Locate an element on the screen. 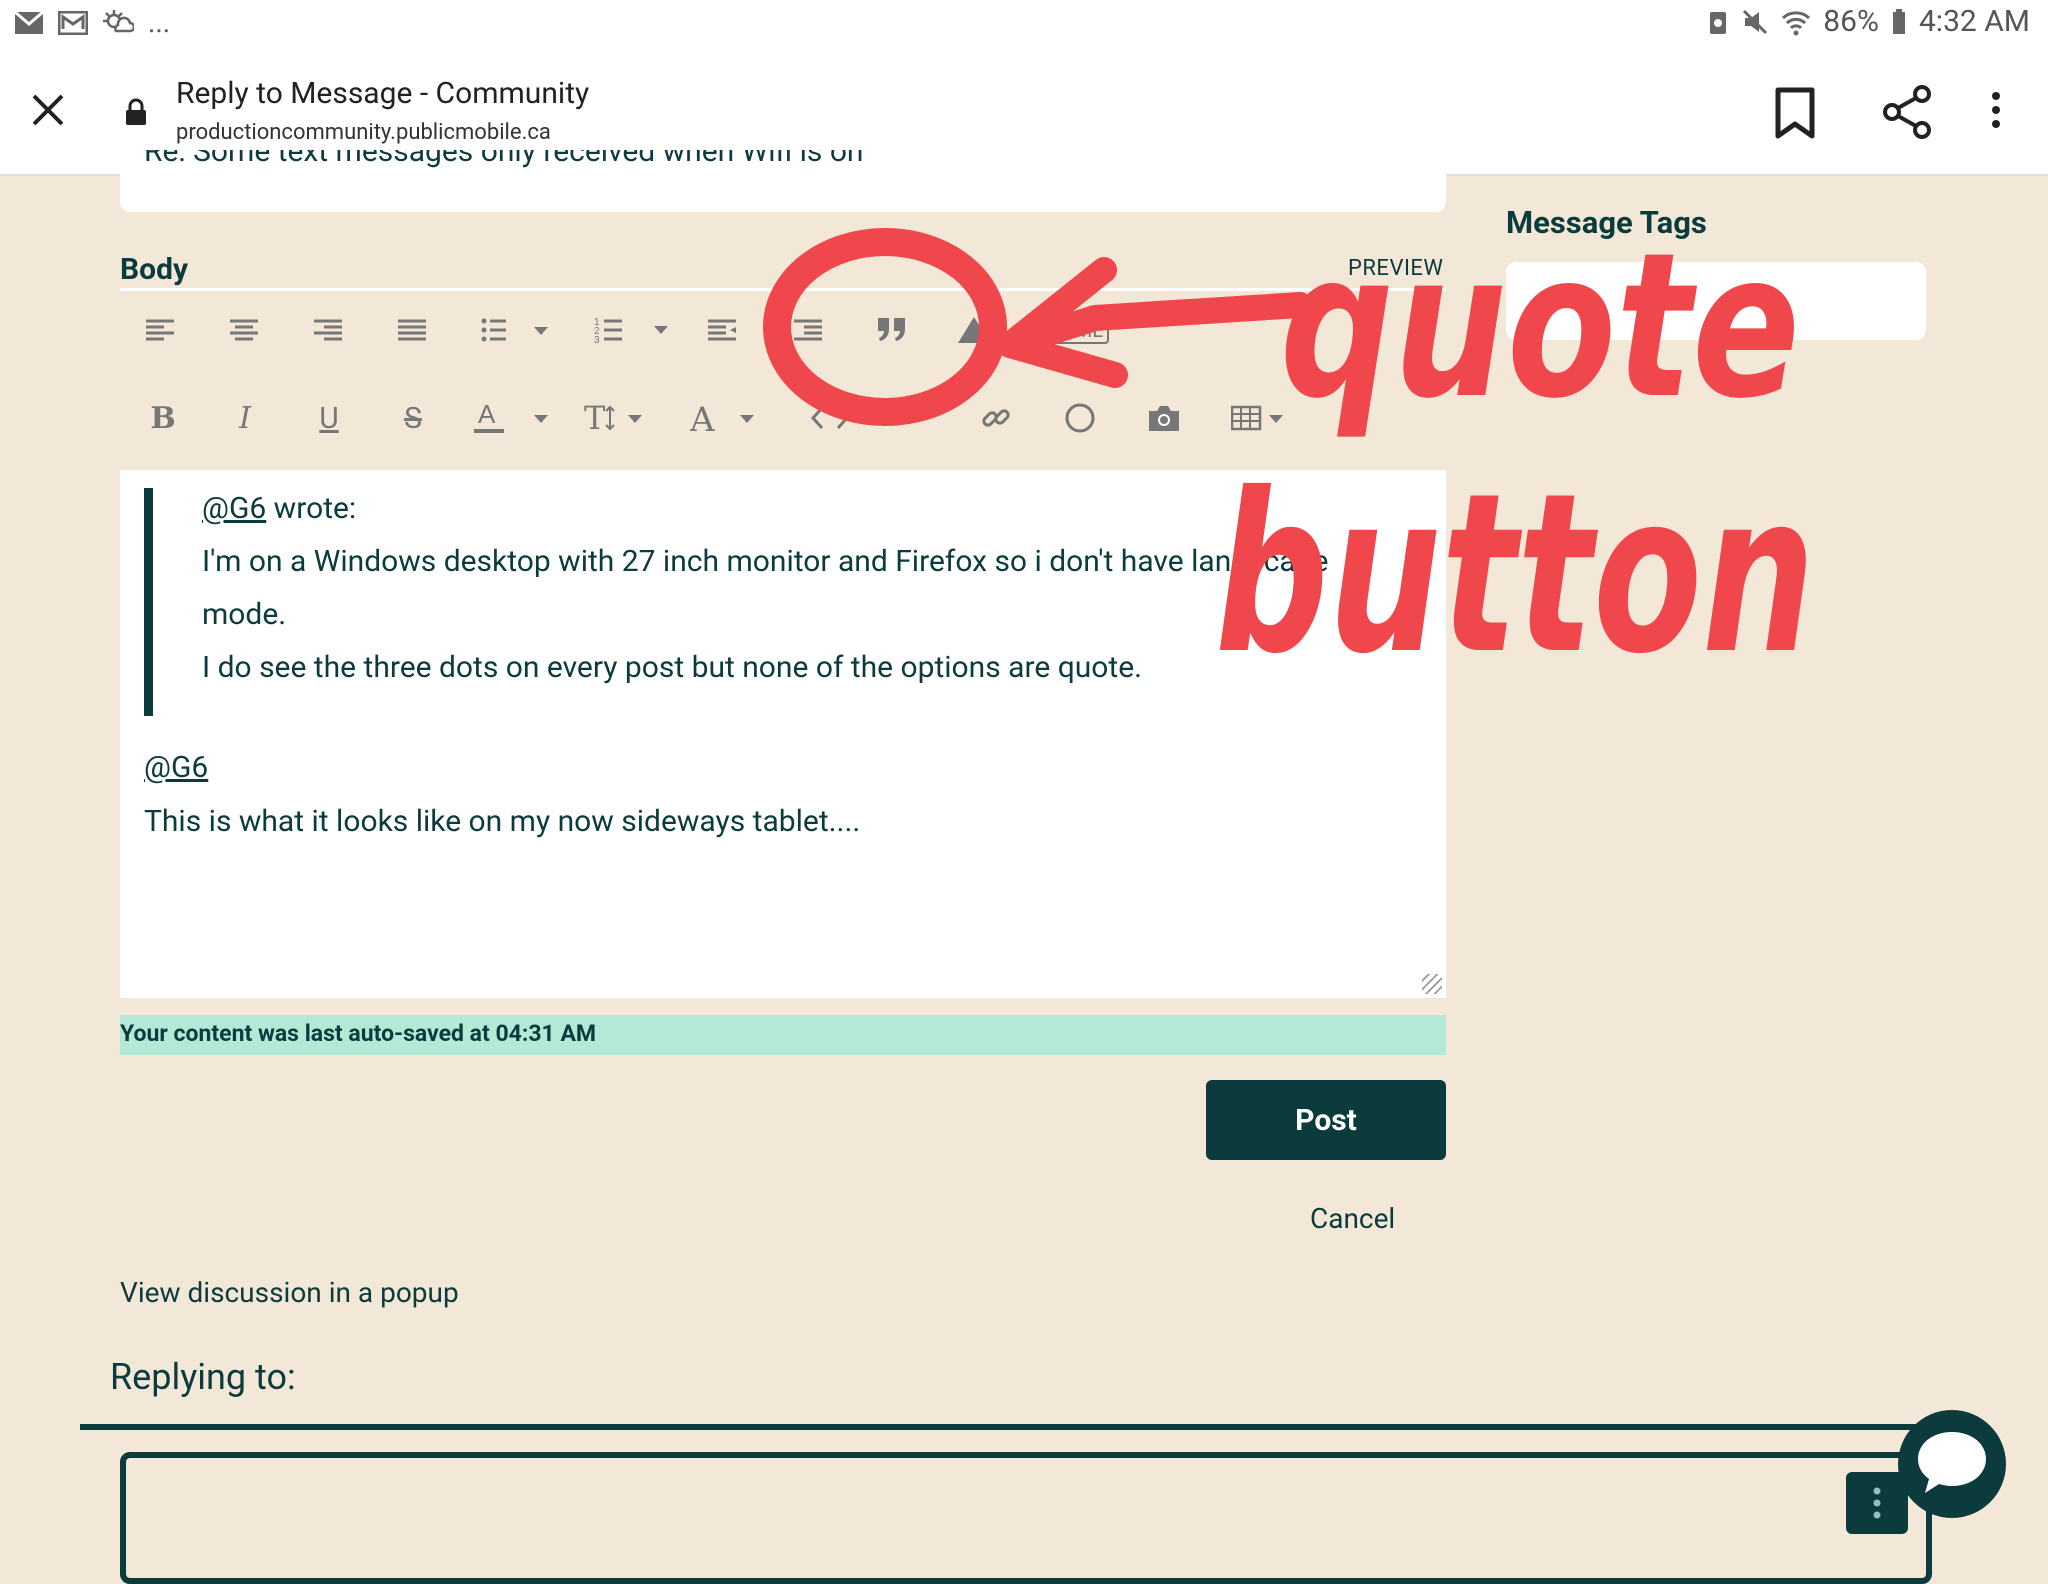 This screenshot has width=2048, height=1584. svg-text: T is located at coordinates (595, 418).